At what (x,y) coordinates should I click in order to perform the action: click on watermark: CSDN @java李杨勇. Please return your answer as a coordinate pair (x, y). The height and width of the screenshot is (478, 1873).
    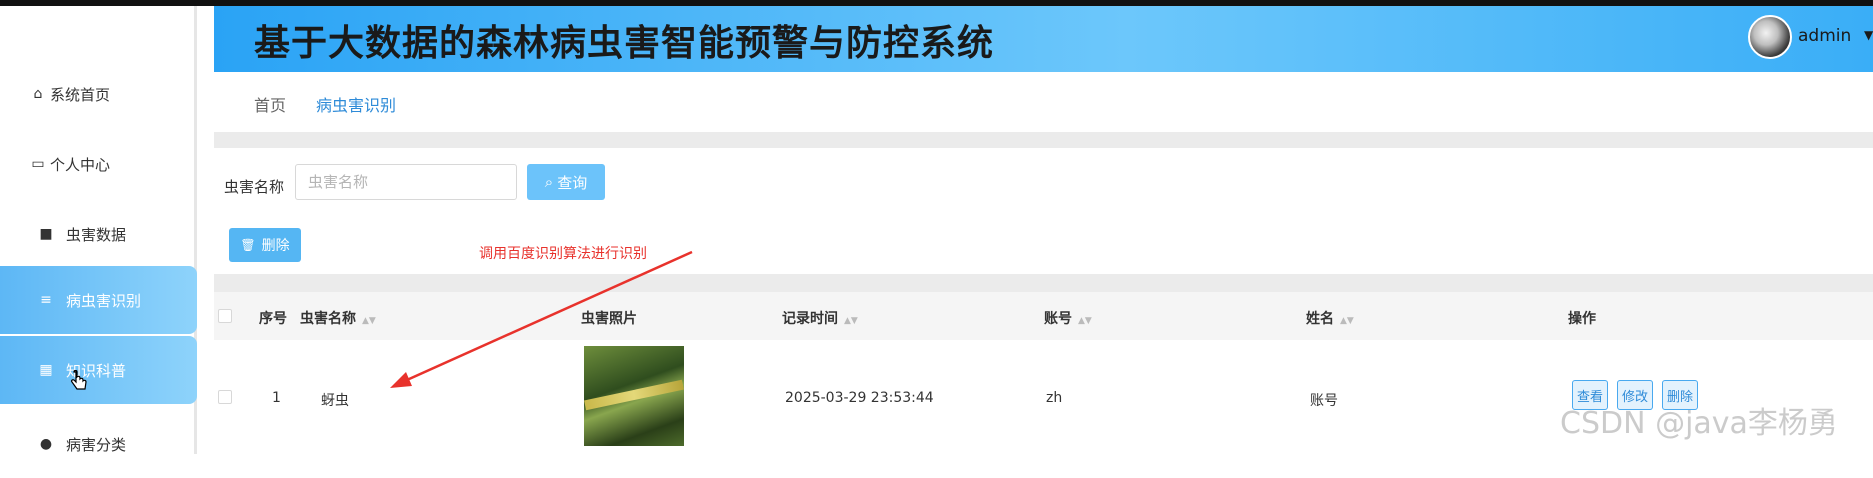
    Looking at the image, I should click on (1699, 423).